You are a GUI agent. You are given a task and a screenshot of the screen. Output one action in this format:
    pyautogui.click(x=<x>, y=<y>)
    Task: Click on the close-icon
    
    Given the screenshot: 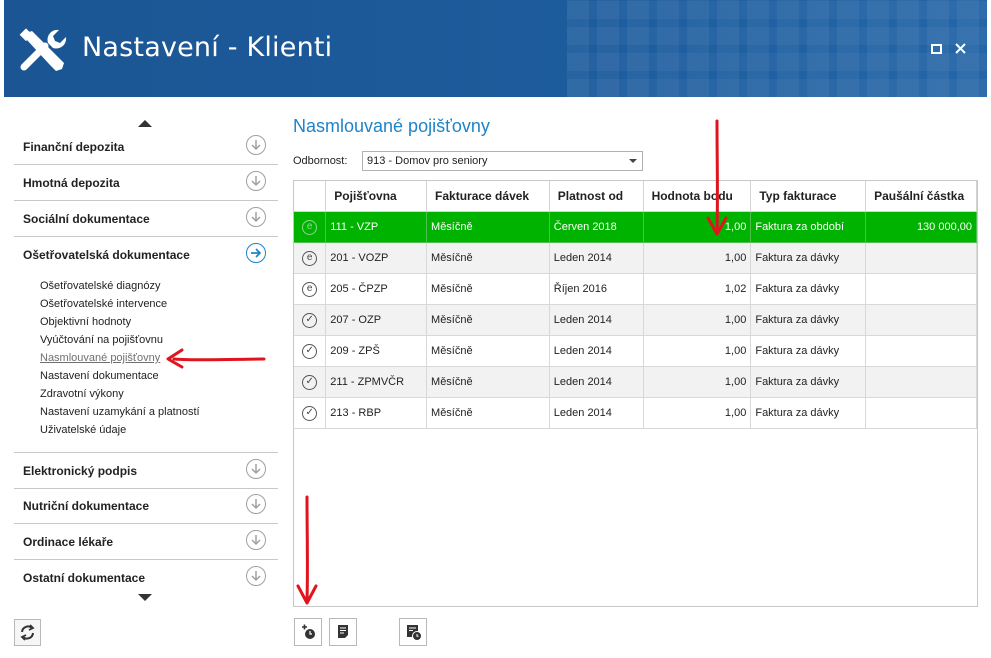 What is the action you would take?
    pyautogui.click(x=960, y=48)
    